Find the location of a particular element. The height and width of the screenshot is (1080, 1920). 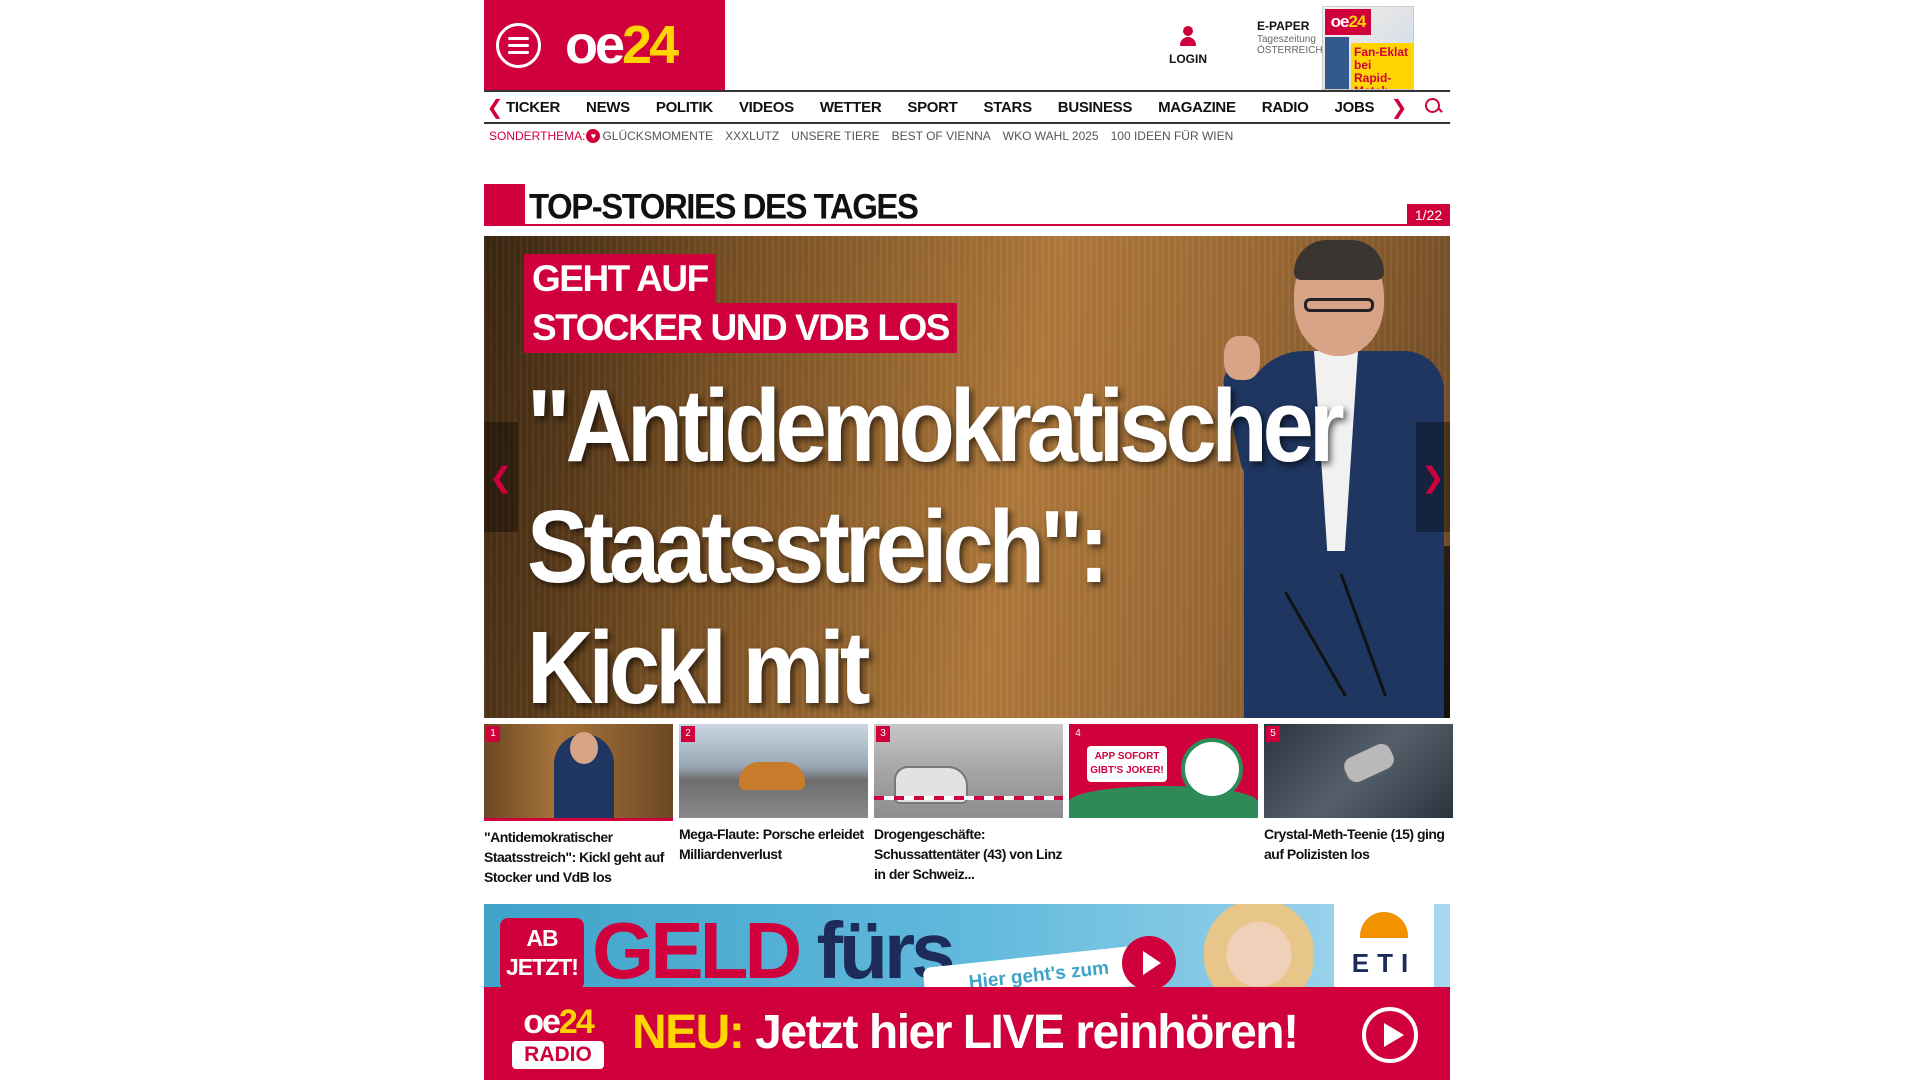

story-thumbnail-image: APP SOFORT GIBT'S JOKER! 4 is located at coordinates (1163, 771).